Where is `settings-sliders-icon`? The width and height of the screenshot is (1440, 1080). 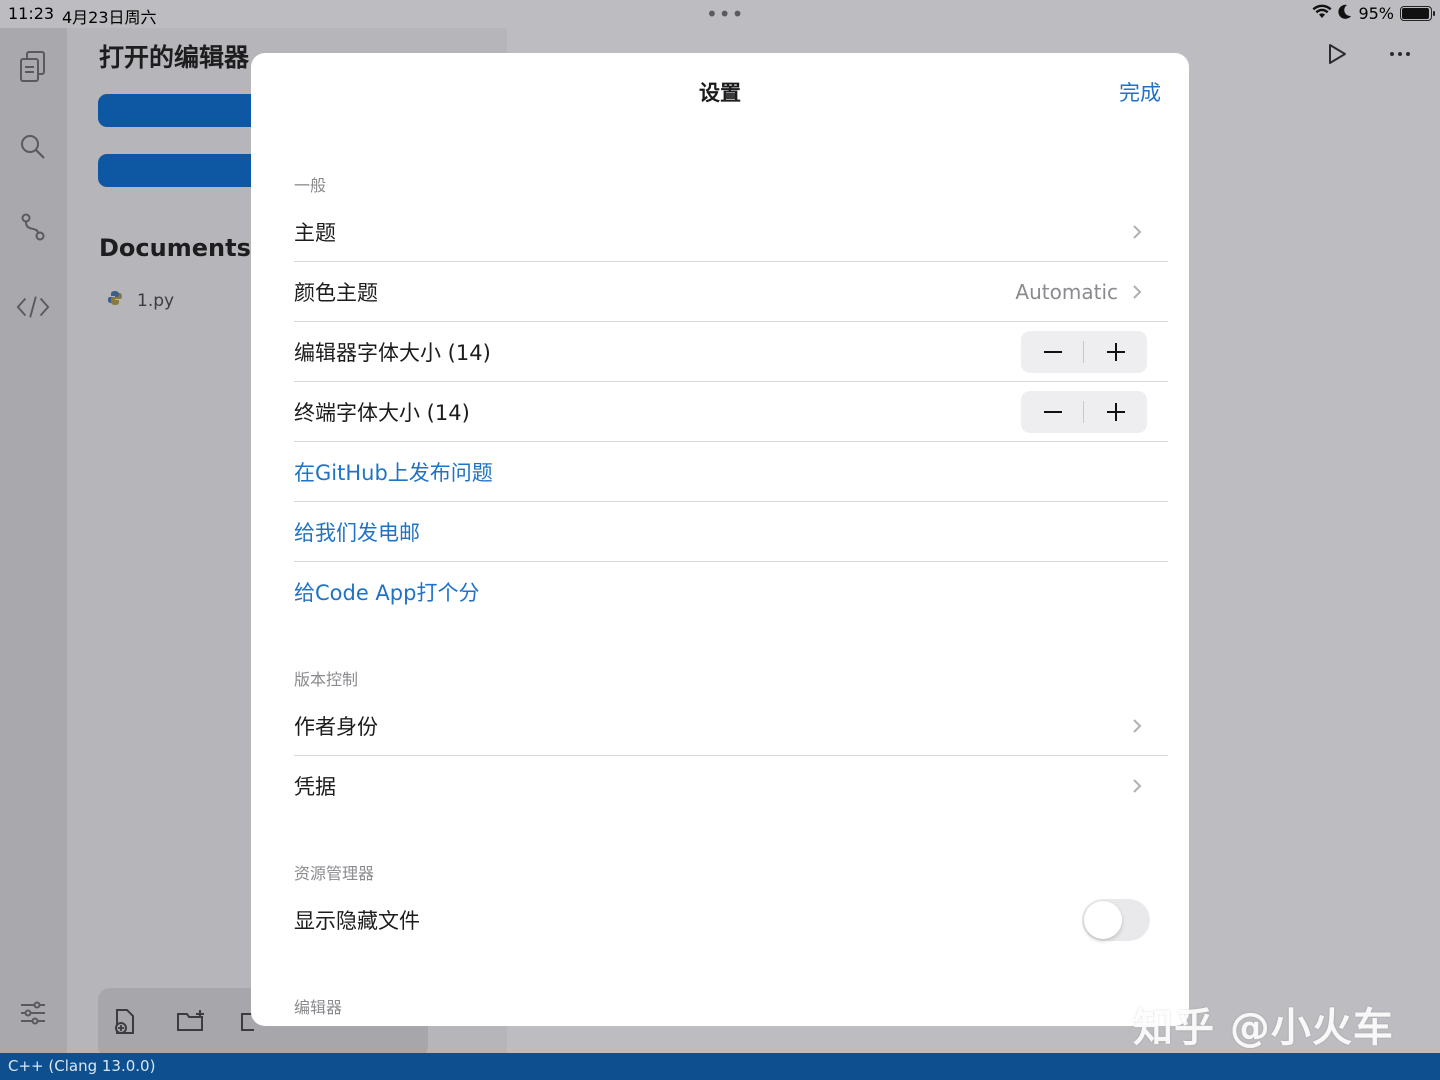
settings-sliders-icon is located at coordinates (33, 1013).